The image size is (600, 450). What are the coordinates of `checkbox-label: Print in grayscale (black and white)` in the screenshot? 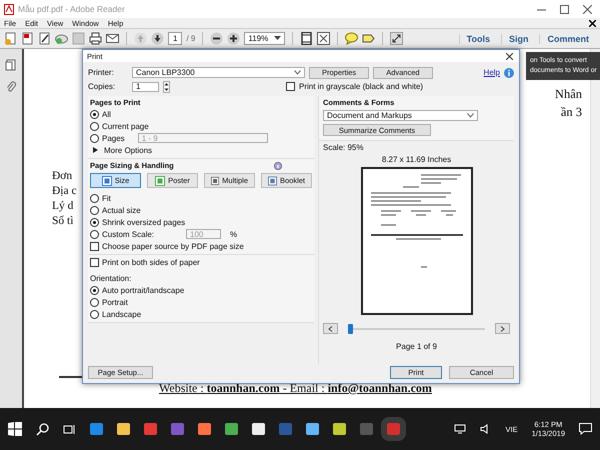 It's located at (361, 86).